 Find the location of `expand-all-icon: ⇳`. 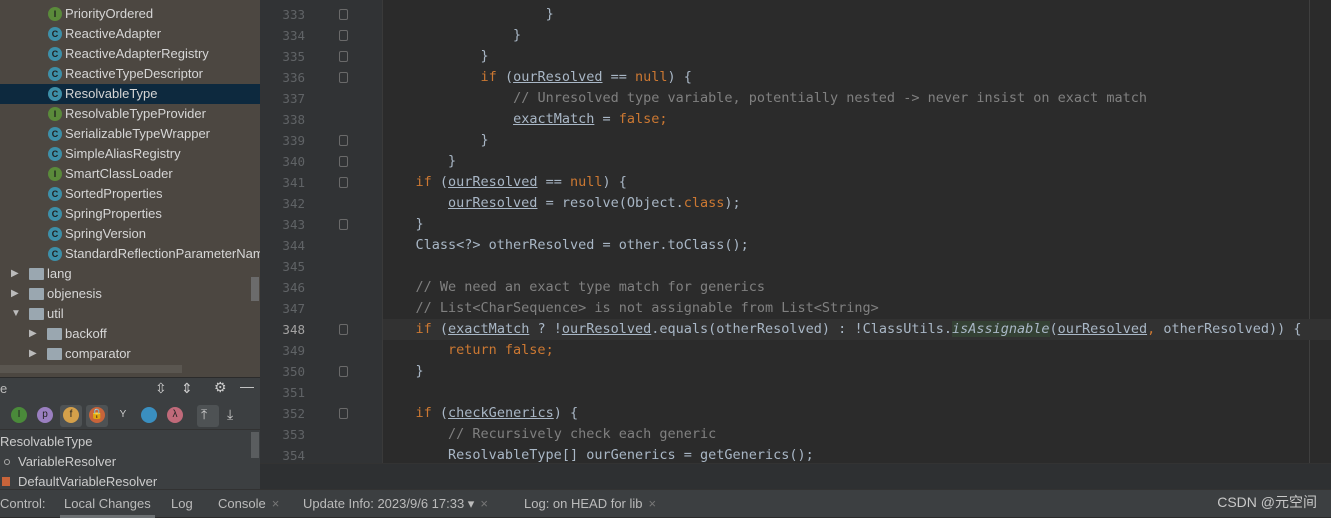

expand-all-icon: ⇳ is located at coordinates (161, 388).